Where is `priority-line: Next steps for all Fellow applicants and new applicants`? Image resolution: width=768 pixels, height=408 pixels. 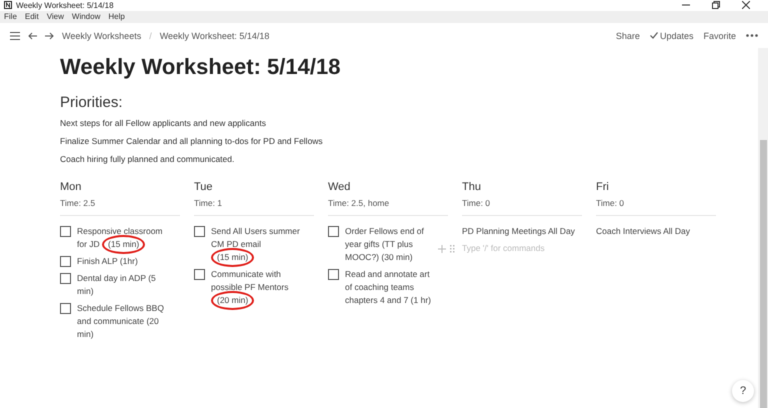
priority-line: Next steps for all Fellow applicants and new applicants is located at coordinates (163, 123).